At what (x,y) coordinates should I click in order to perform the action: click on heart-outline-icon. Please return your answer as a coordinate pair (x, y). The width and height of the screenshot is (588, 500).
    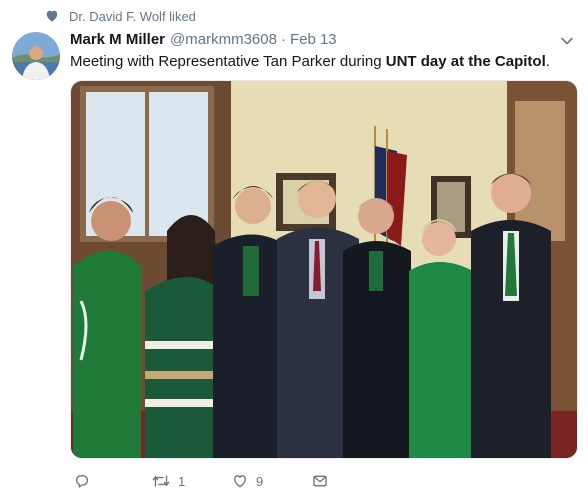
    Looking at the image, I should click on (240, 481).